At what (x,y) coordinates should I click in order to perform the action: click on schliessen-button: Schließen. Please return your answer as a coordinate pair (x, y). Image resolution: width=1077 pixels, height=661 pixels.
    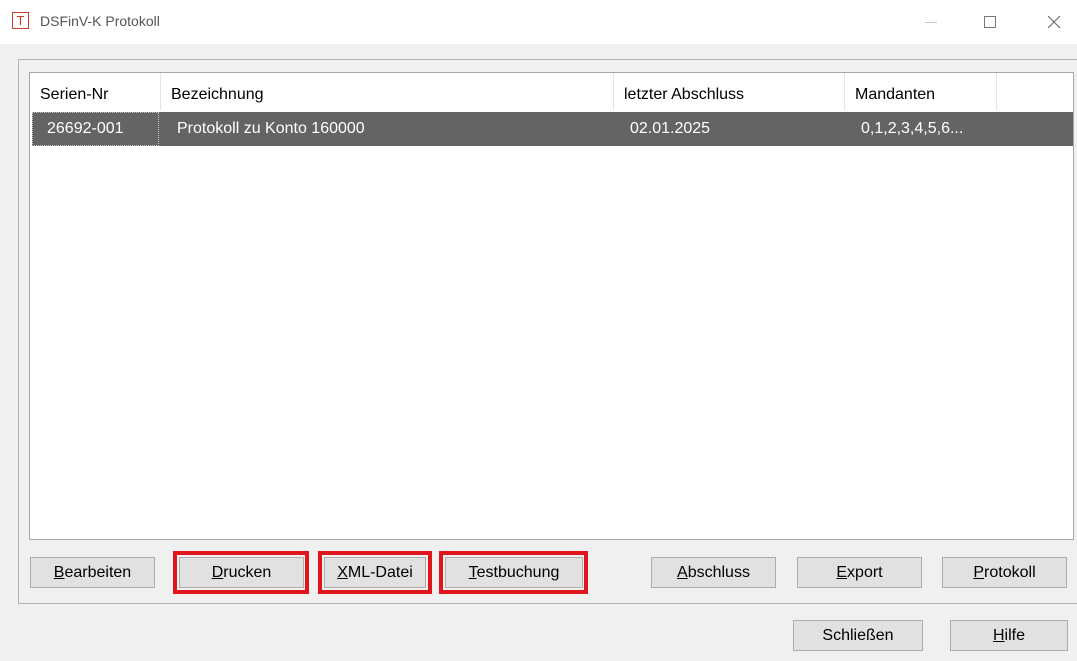
    Looking at the image, I should click on (858, 635).